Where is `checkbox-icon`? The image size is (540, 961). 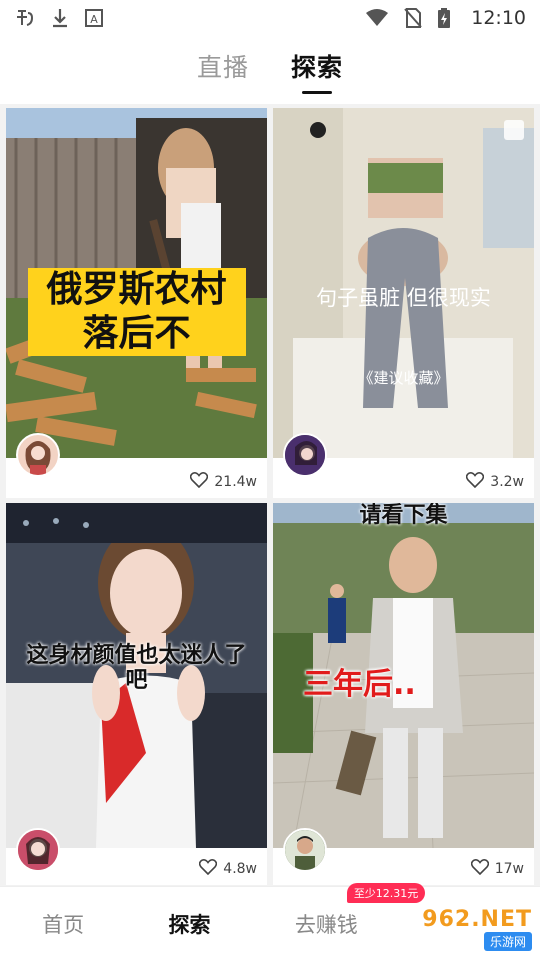 checkbox-icon is located at coordinates (514, 130).